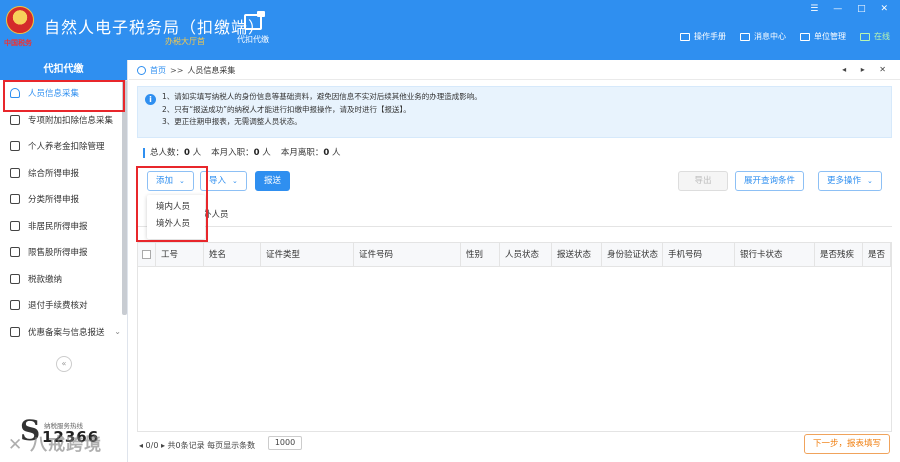 This screenshot has width=900, height=462. I want to click on nav-tab-proxy-withhold: 代扣代缴, so click(253, 26).